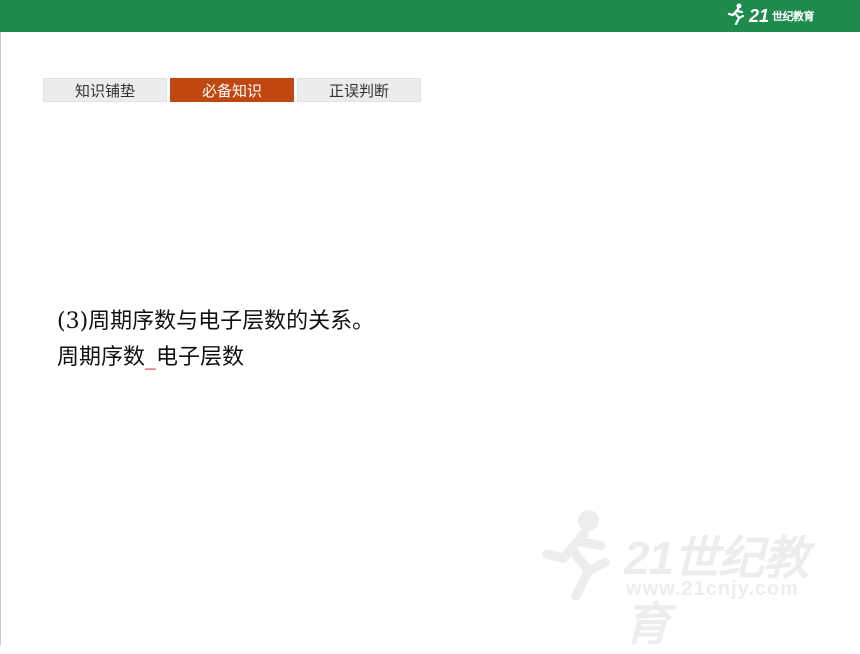  I want to click on logo-mark: 21, so click(758, 16).